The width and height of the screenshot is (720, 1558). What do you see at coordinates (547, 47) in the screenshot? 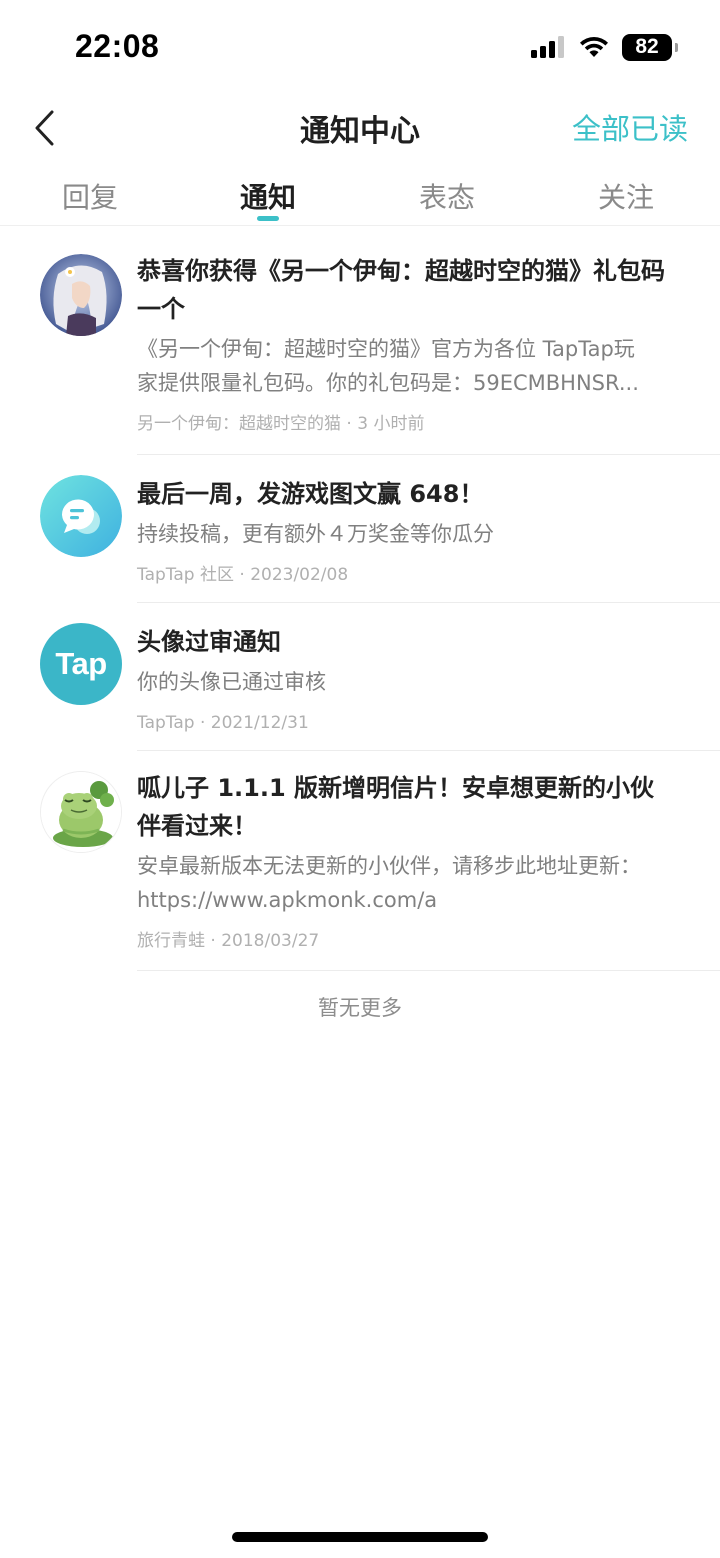
I see `cellular-signal-icon` at bounding box center [547, 47].